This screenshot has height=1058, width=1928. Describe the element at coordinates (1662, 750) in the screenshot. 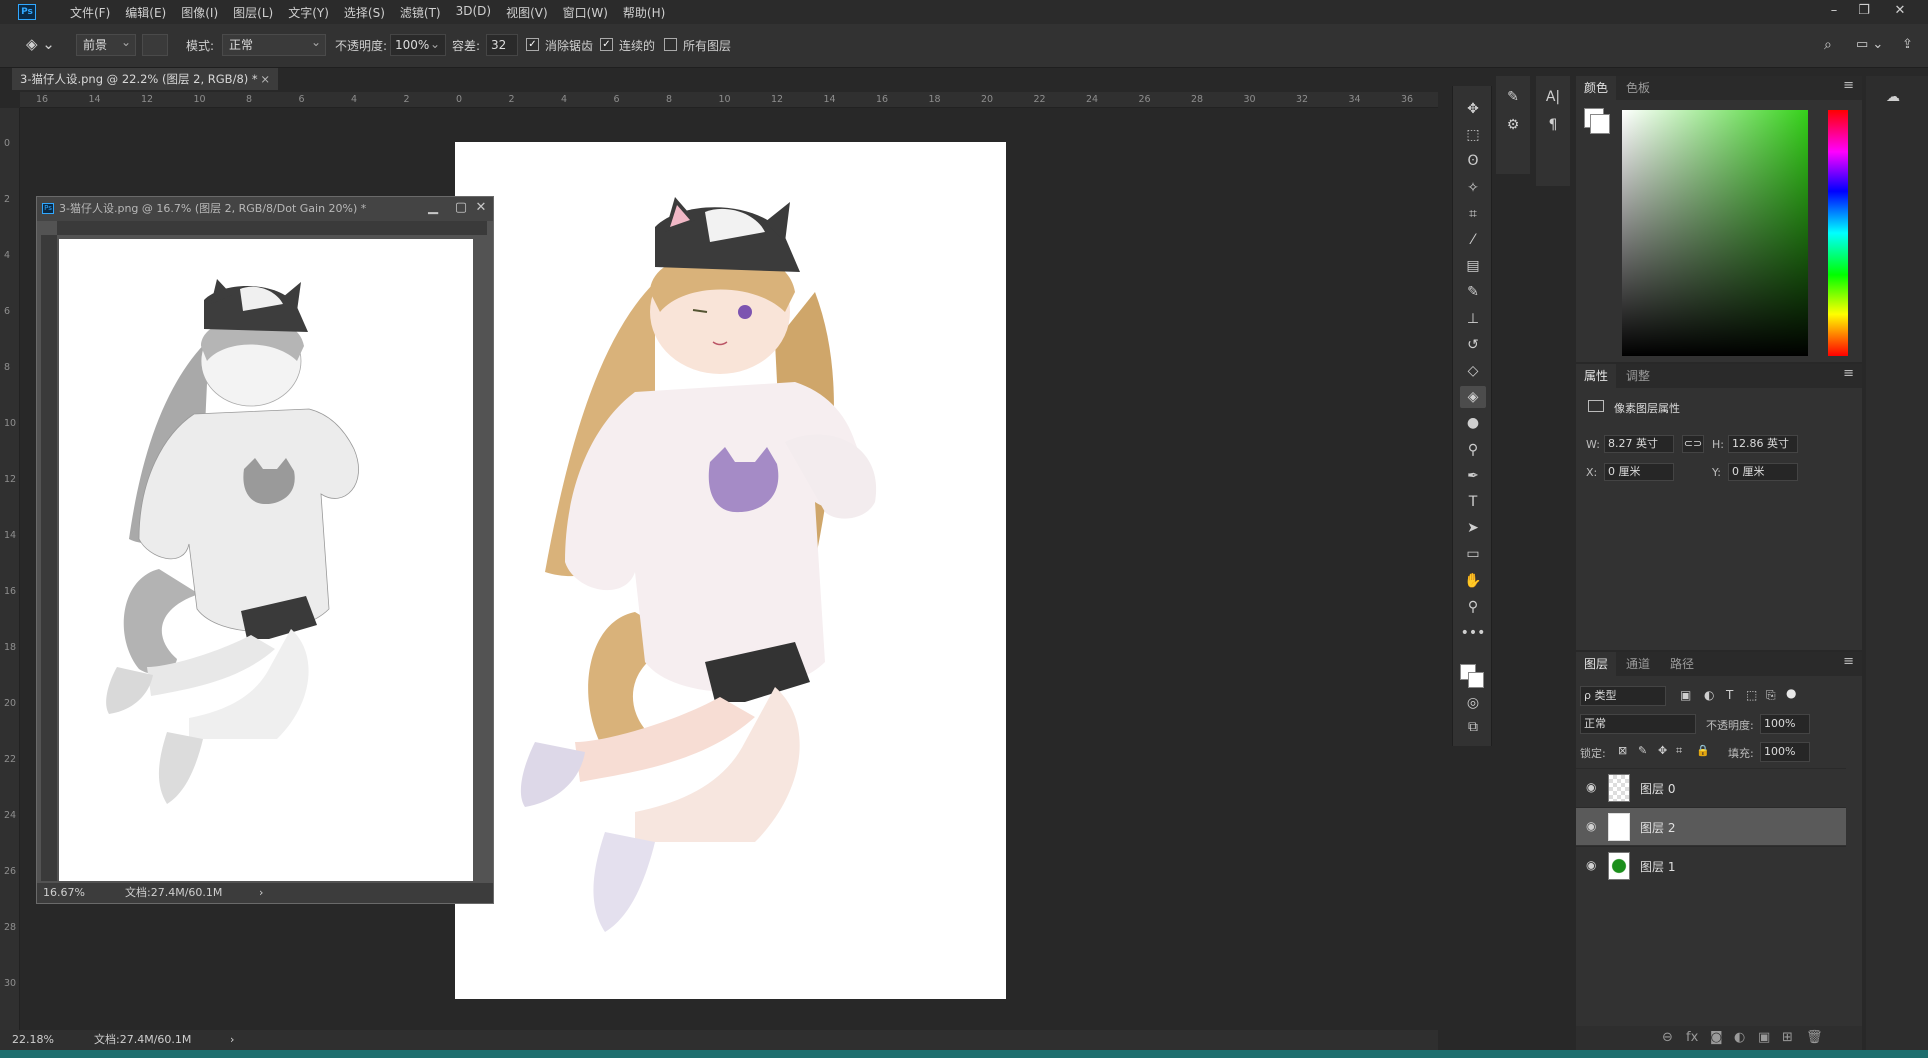

I see `lock-position-icon: ✥` at that location.